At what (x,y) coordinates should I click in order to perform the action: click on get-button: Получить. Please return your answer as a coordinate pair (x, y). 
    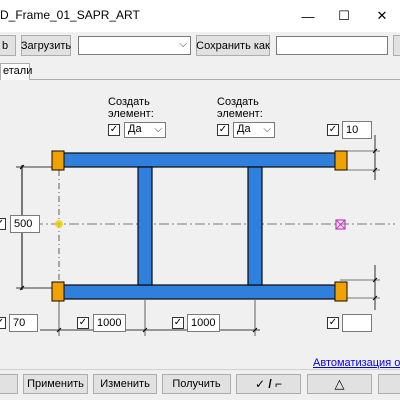
    Looking at the image, I should click on (196, 384).